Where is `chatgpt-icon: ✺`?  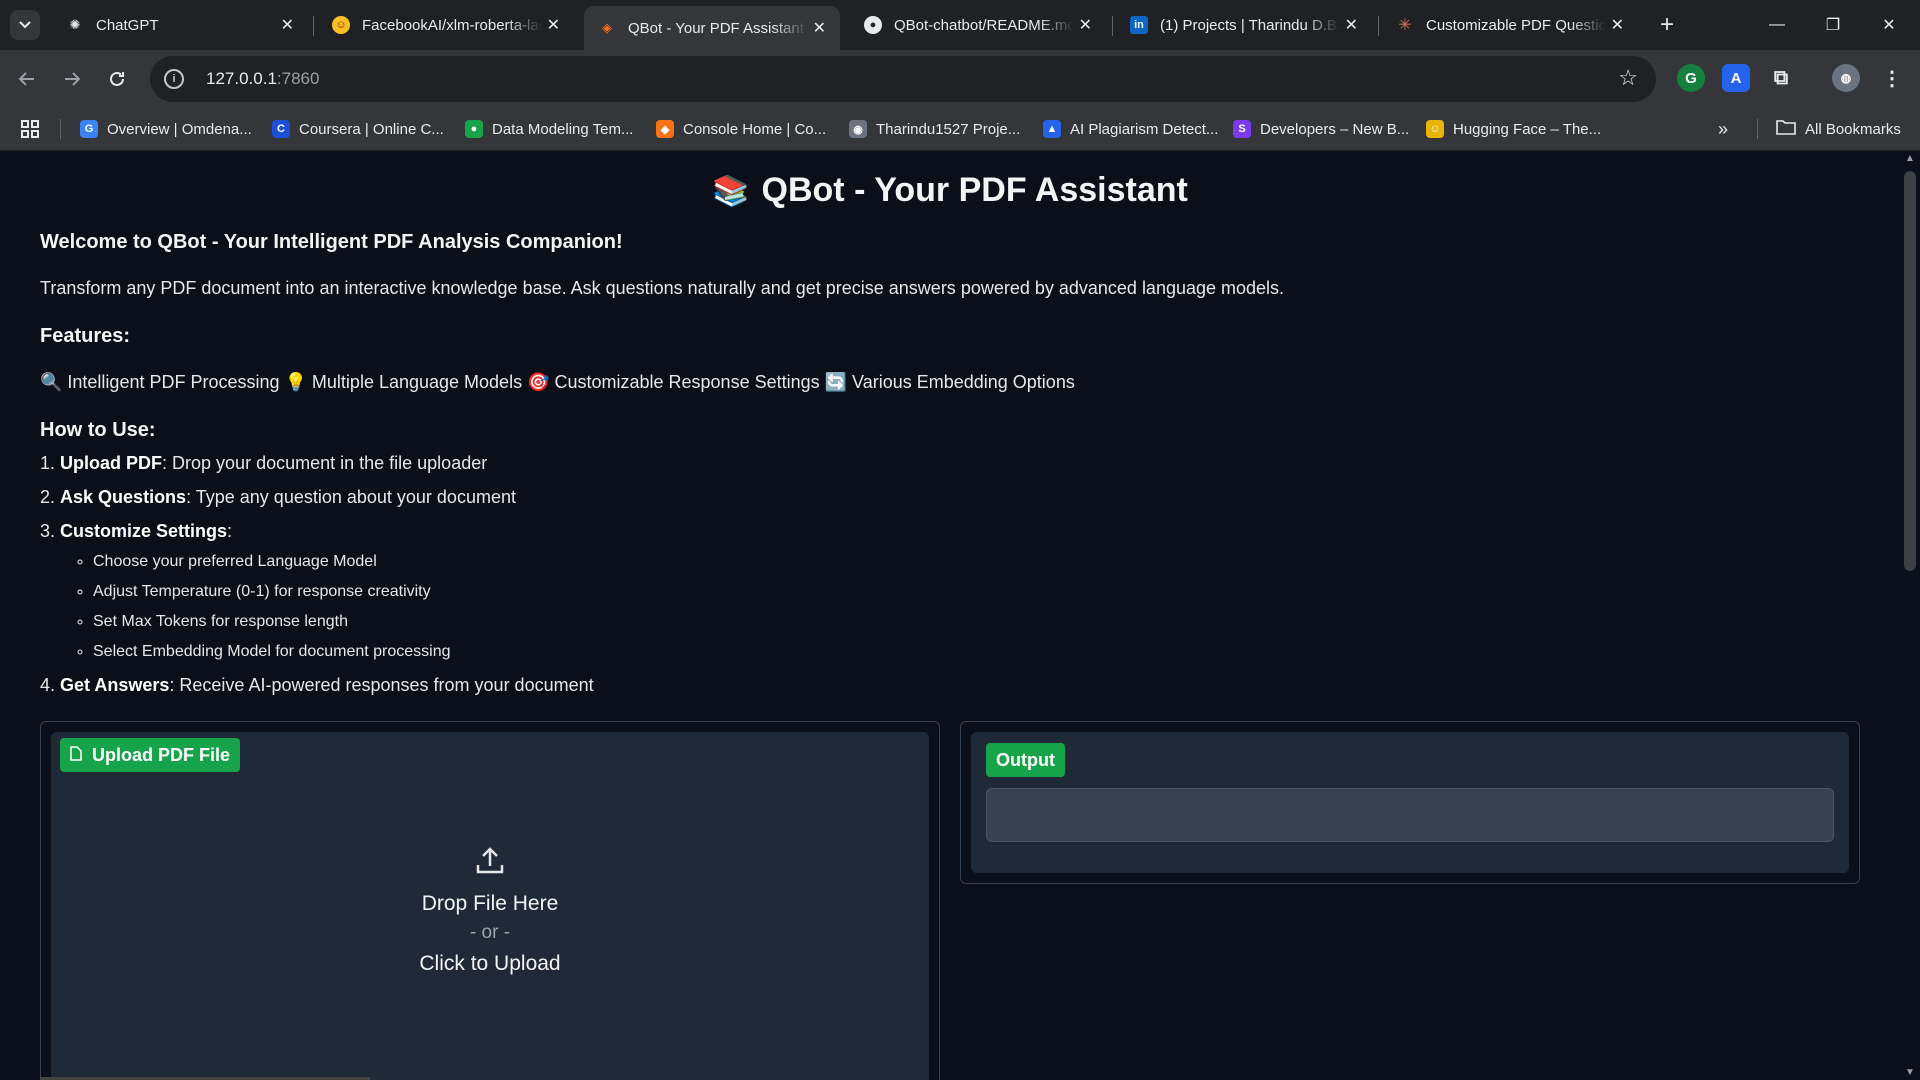 chatgpt-icon: ✺ is located at coordinates (75, 24).